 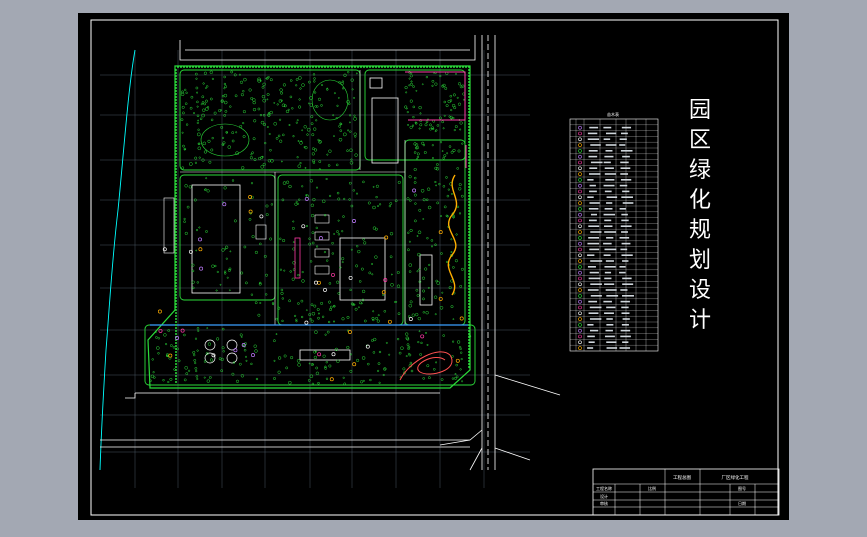 I want to click on drawing-name: 工程总图, so click(x=682, y=477).